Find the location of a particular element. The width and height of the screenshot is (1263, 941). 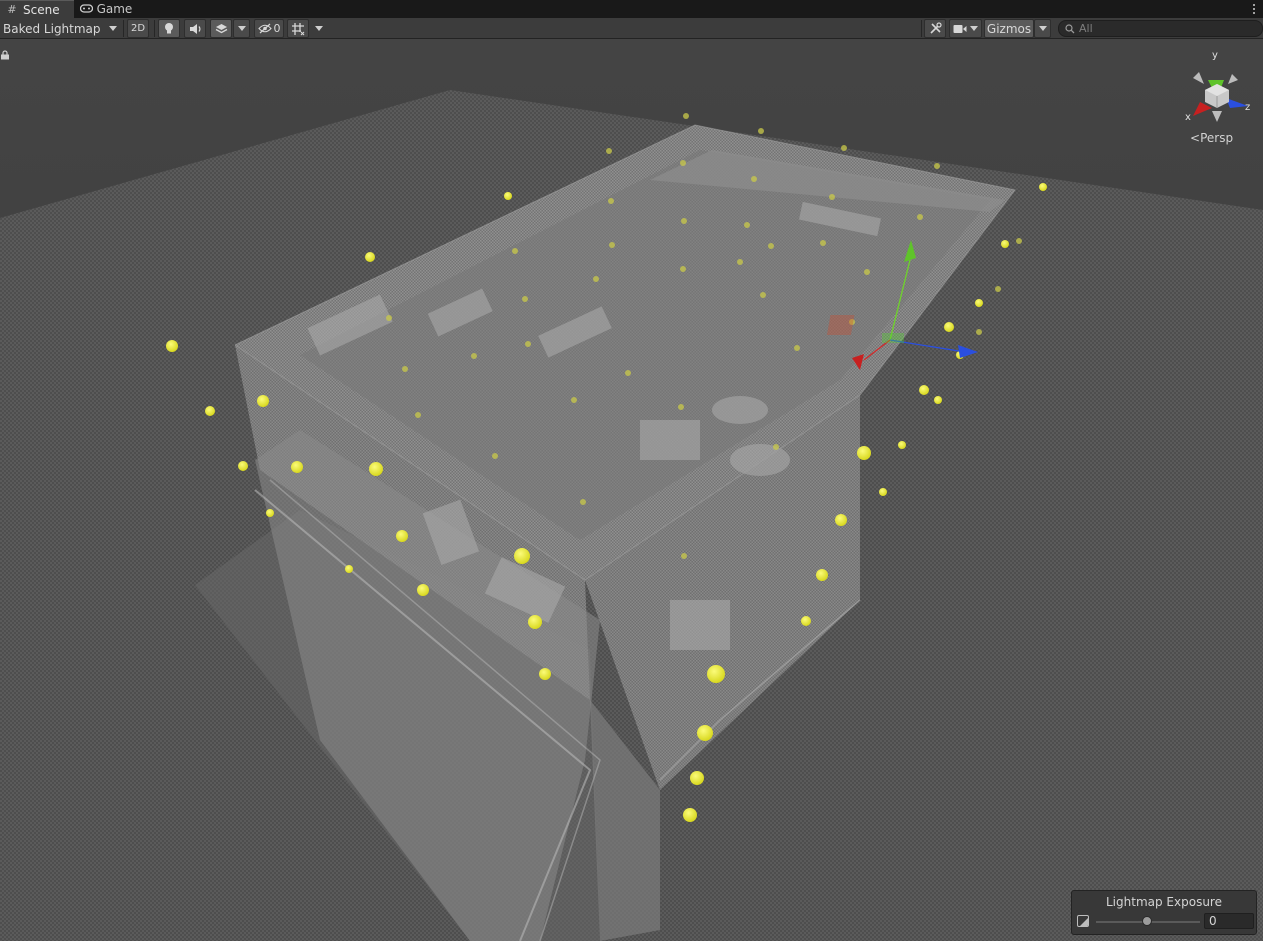

gizmos-button: Gizmos is located at coordinates (1009, 28).